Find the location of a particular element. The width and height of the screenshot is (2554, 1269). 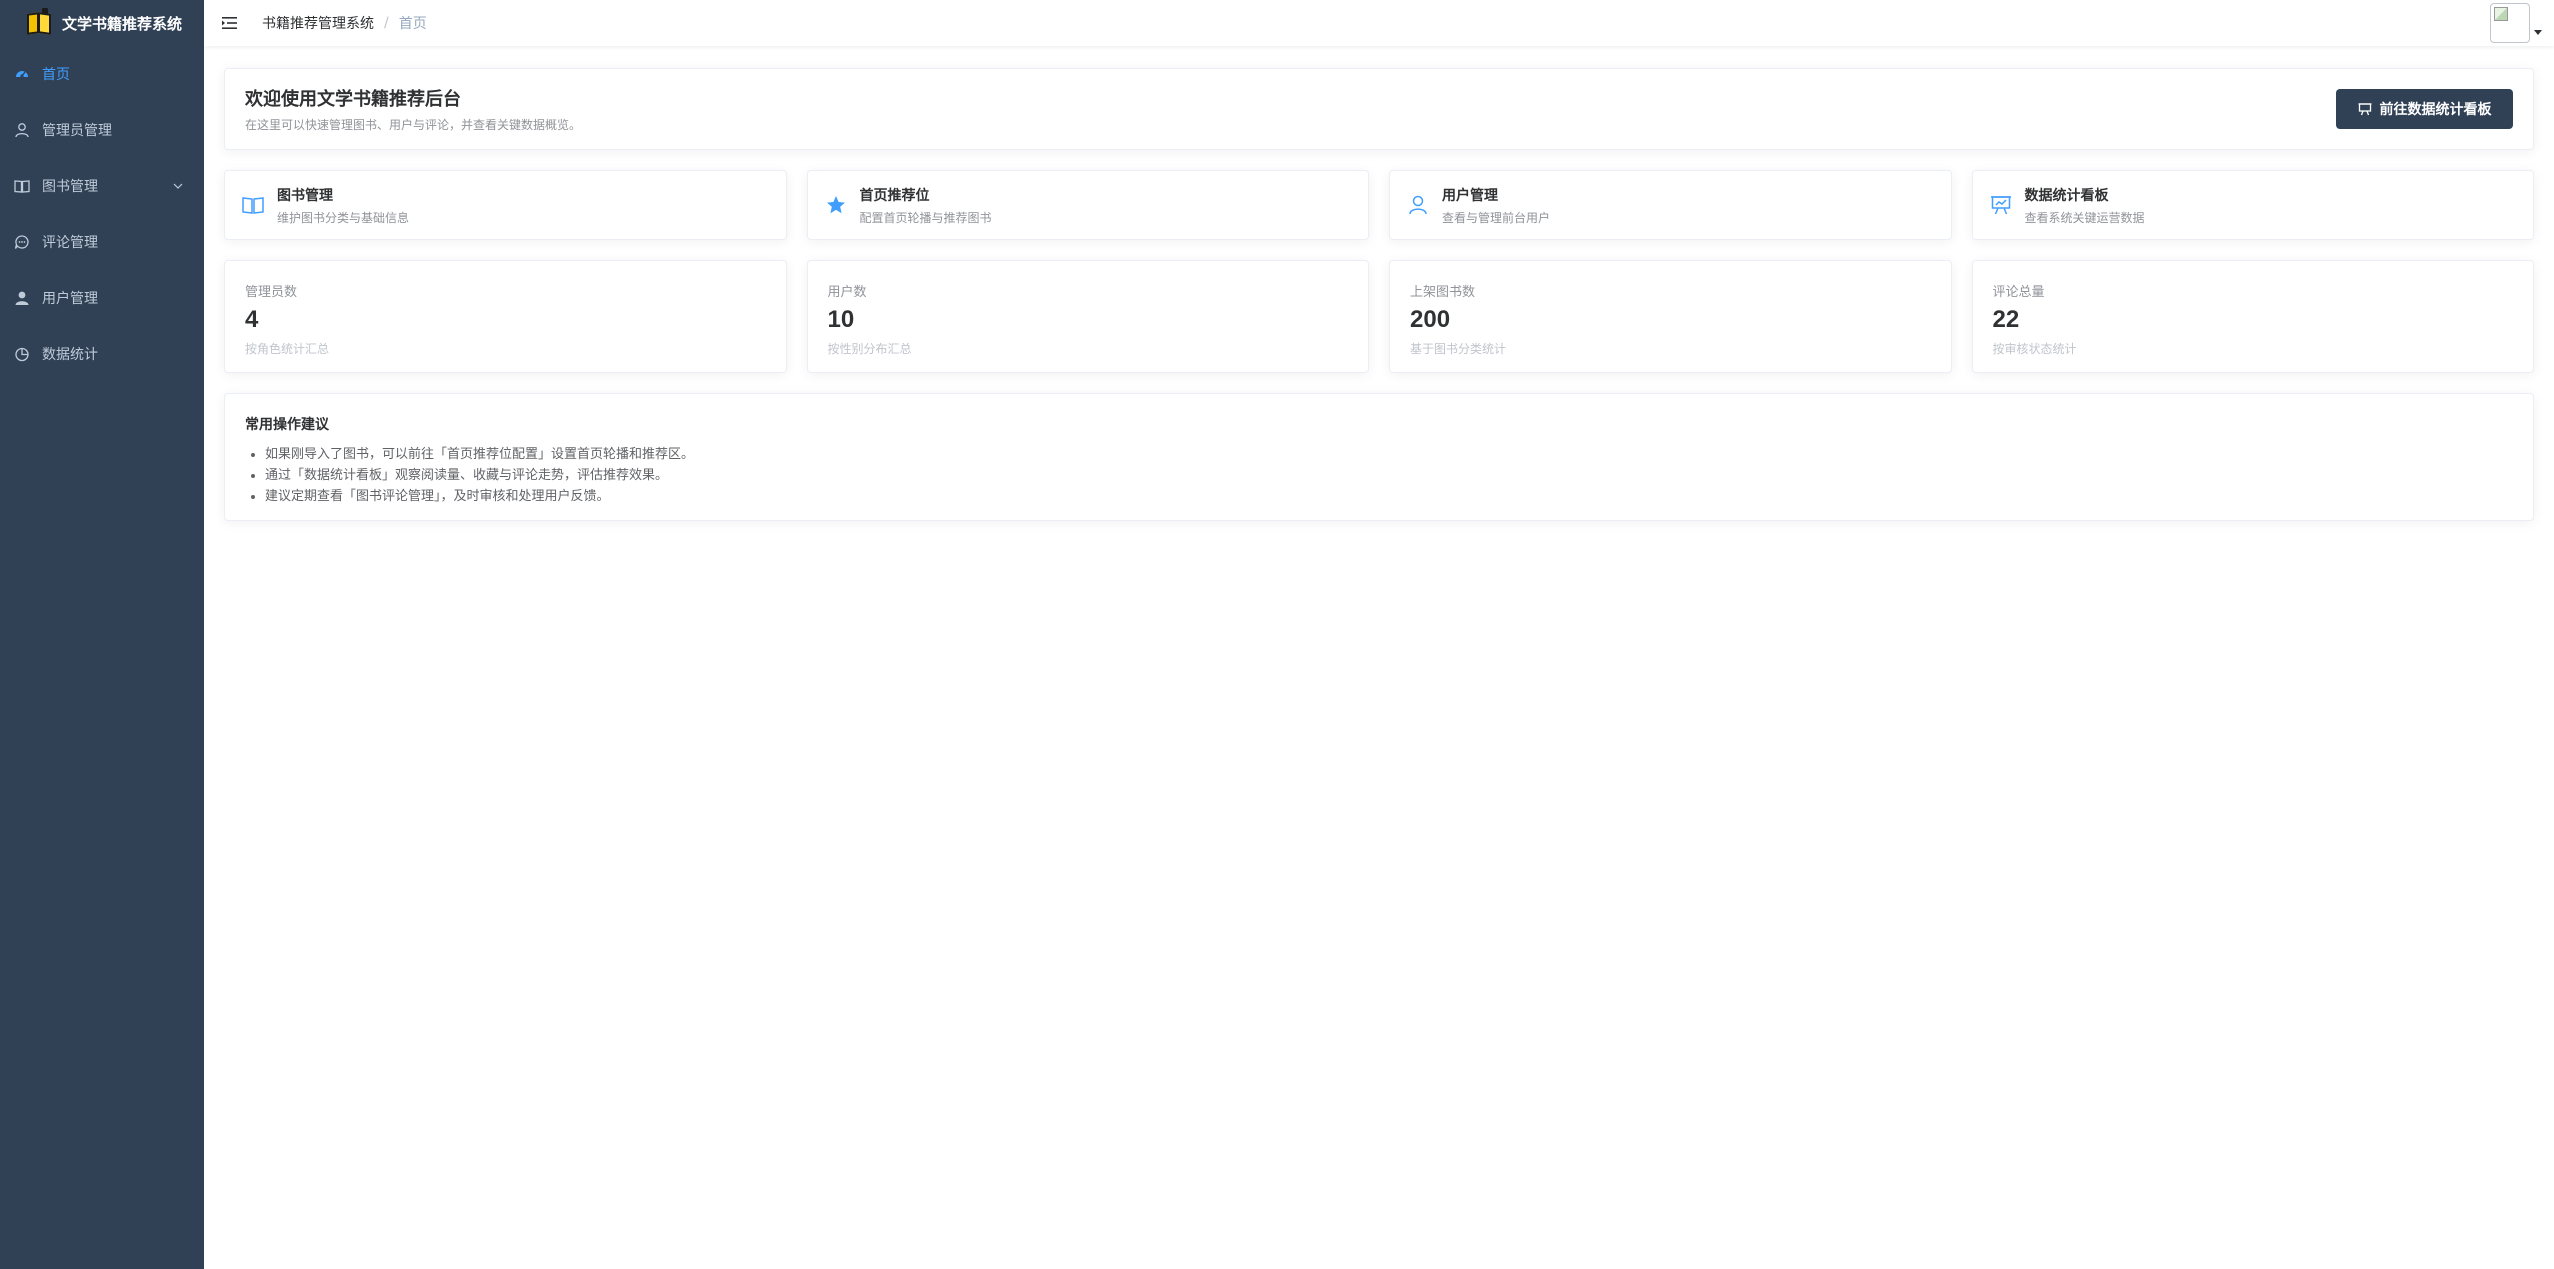

breadcrumb: 书籍推荐管理系统 / 首页 is located at coordinates (344, 23).